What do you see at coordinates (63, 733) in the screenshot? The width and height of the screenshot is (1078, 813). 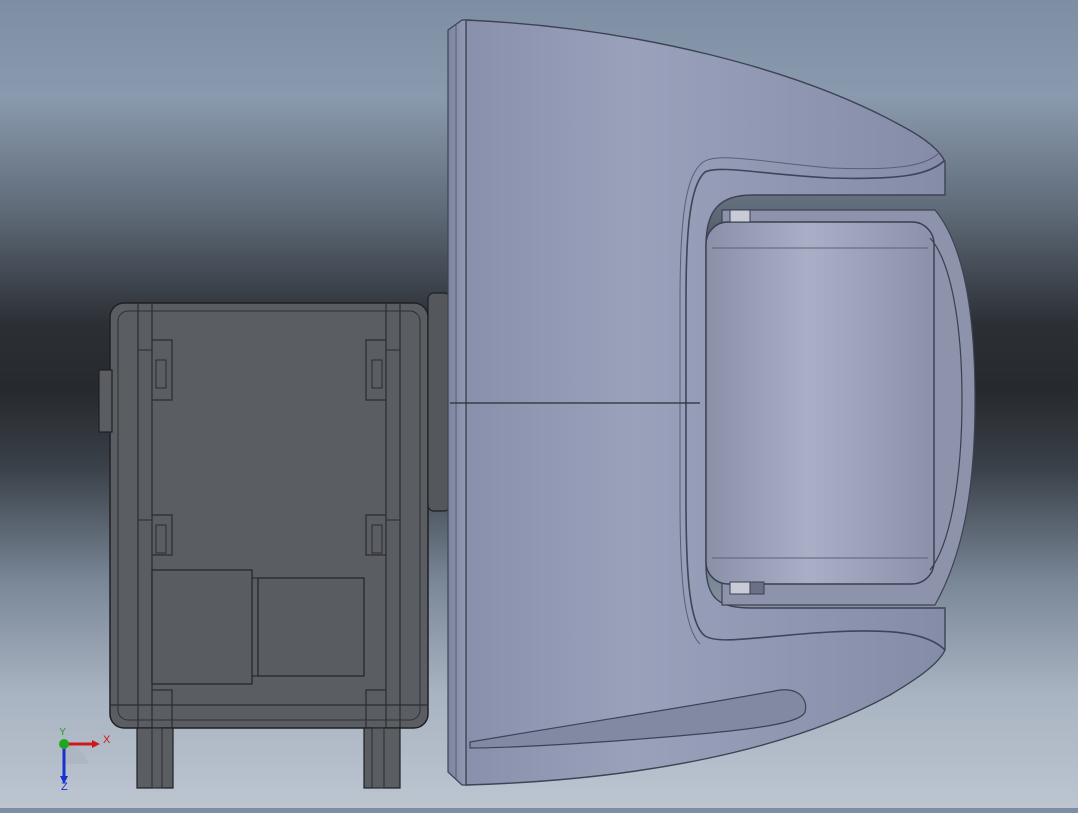 I see `y-axis-label: Y` at bounding box center [63, 733].